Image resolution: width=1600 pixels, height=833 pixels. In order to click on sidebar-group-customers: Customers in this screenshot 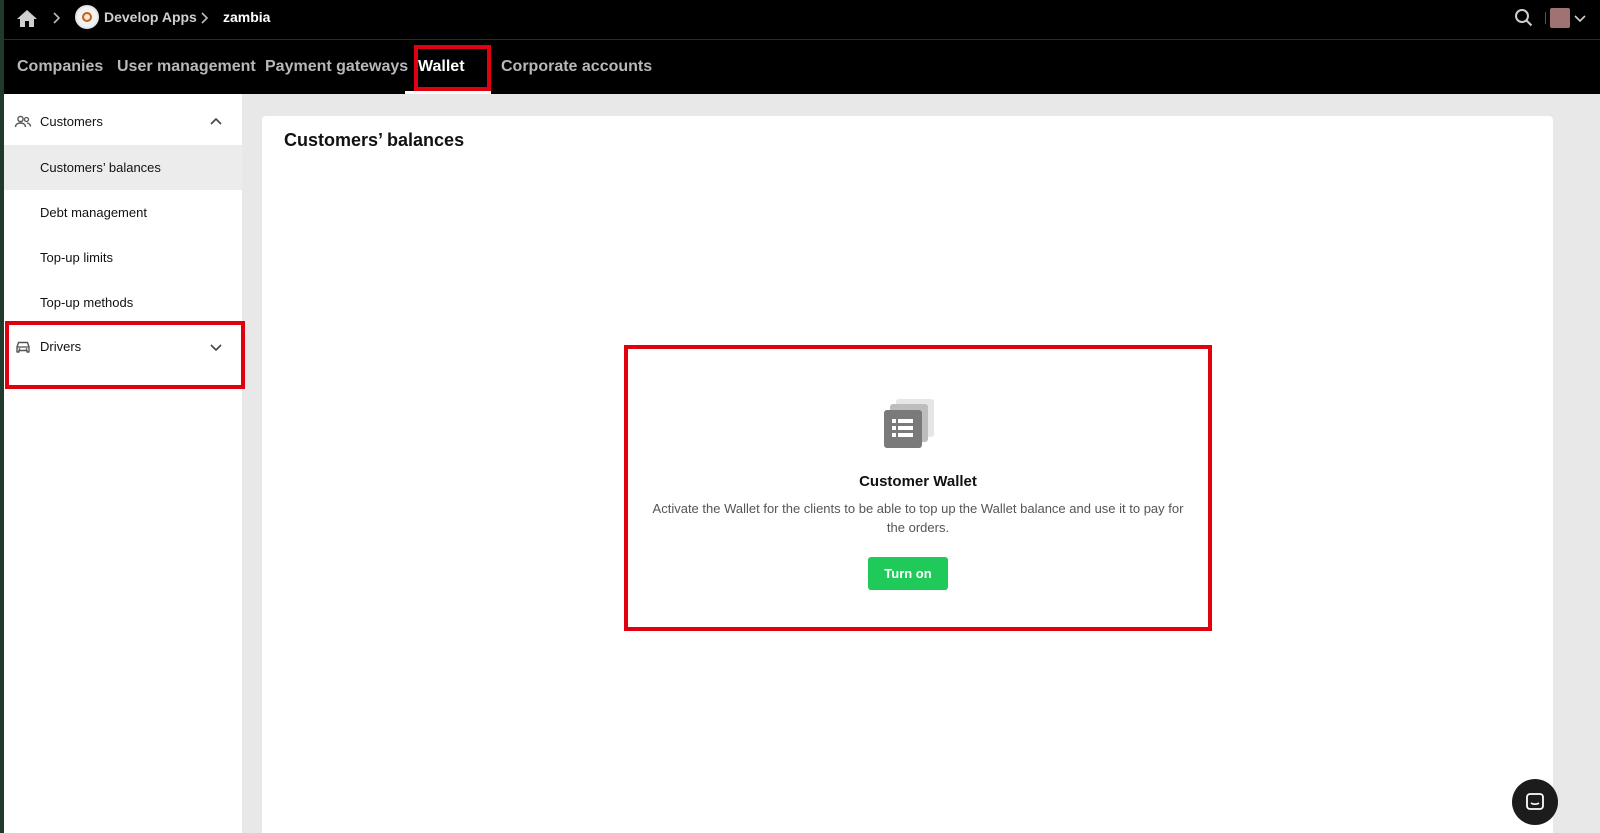, I will do `click(123, 122)`.